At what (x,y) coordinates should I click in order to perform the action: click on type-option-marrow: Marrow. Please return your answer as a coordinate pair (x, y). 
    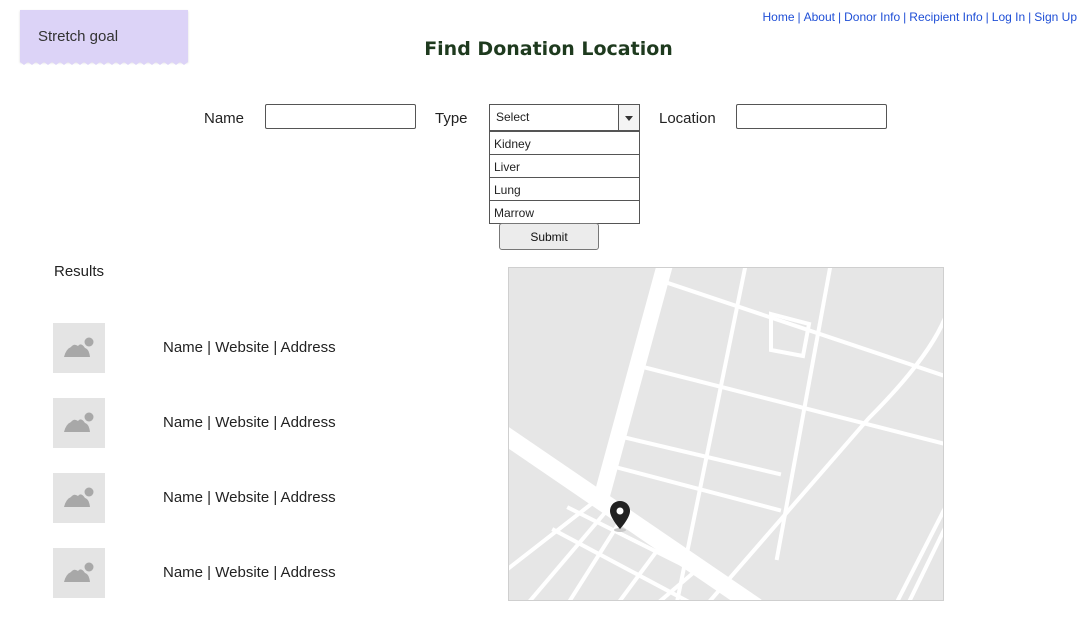
    Looking at the image, I should click on (564, 212).